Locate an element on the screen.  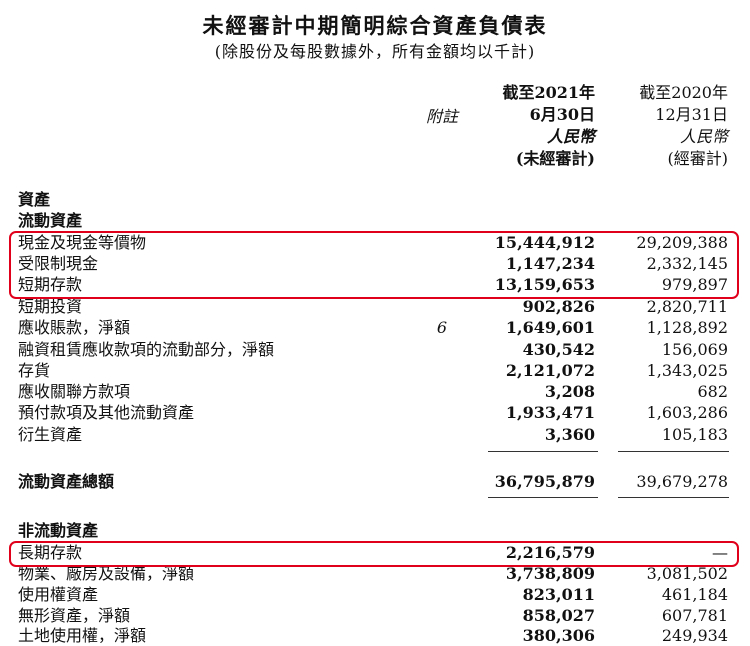
table-row: 土地使用權，淨額 380,306 249,934 is located at coordinates (375, 635).